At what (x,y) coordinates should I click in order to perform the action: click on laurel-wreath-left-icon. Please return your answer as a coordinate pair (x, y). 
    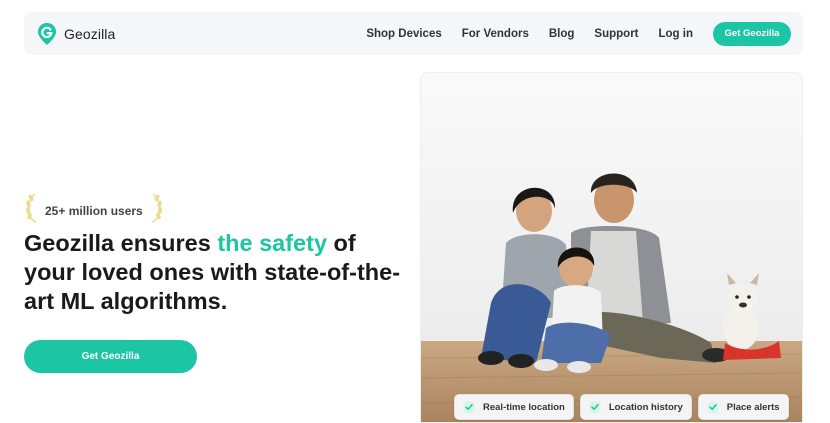
    Looking at the image, I should click on (31, 210).